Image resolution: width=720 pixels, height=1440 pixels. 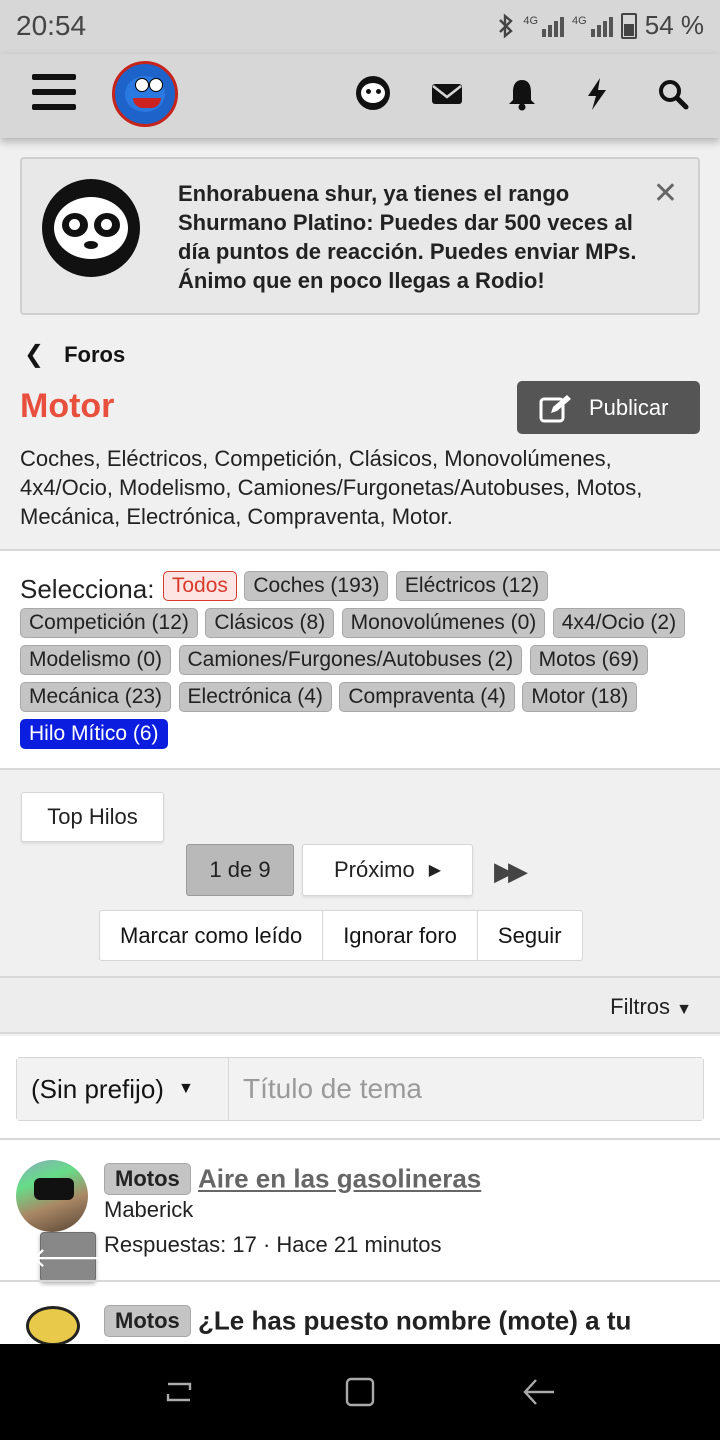 I want to click on next-page-button: Próximo ▶, so click(x=387, y=870).